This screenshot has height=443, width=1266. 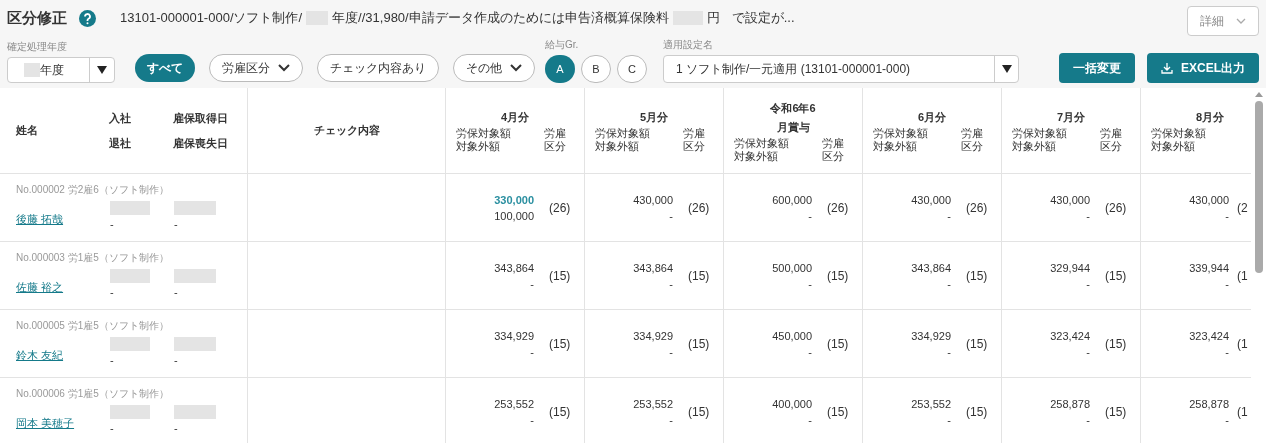 What do you see at coordinates (200, 143) in the screenshot?
I see `column-header: 雇保喪失日` at bounding box center [200, 143].